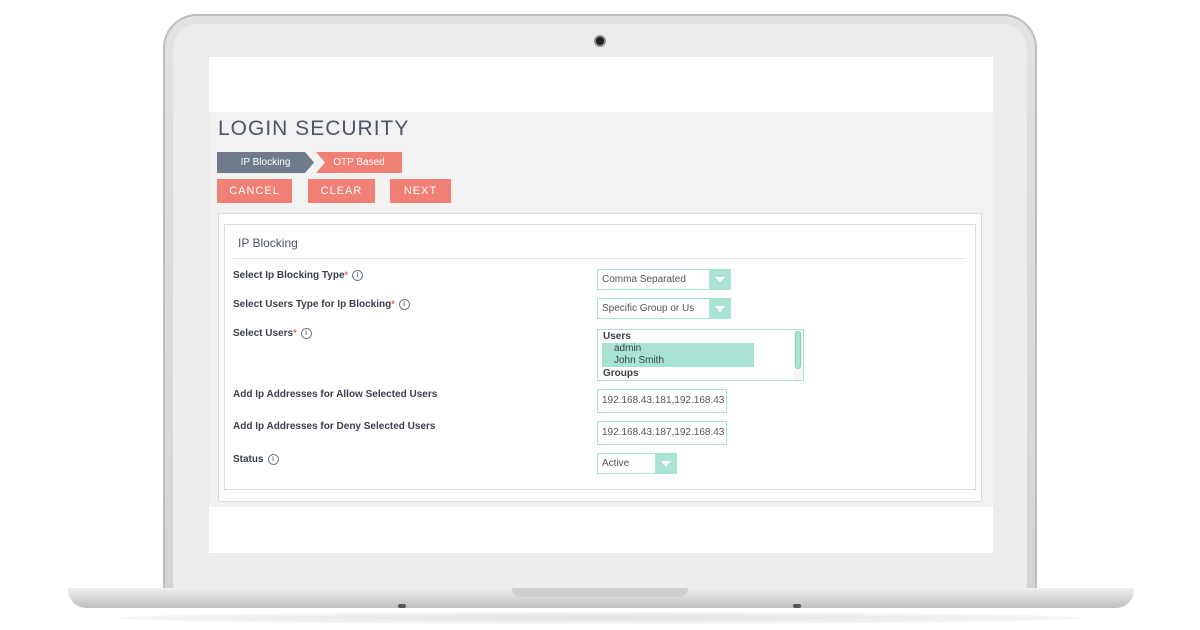 This screenshot has width=1200, height=630. What do you see at coordinates (334, 426) in the screenshot?
I see `deny-ips-label: Add Ip Addresses for Deny Selected Users` at bounding box center [334, 426].